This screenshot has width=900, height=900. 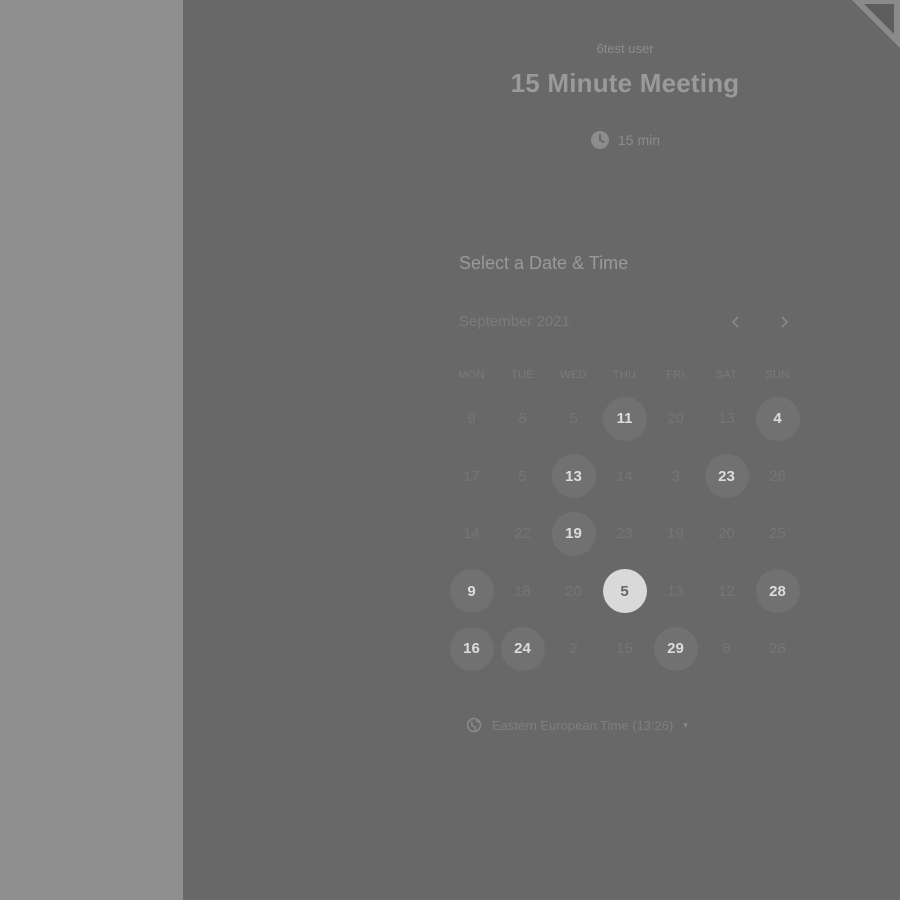 I want to click on calendar-cell: 3, so click(x=675, y=477).